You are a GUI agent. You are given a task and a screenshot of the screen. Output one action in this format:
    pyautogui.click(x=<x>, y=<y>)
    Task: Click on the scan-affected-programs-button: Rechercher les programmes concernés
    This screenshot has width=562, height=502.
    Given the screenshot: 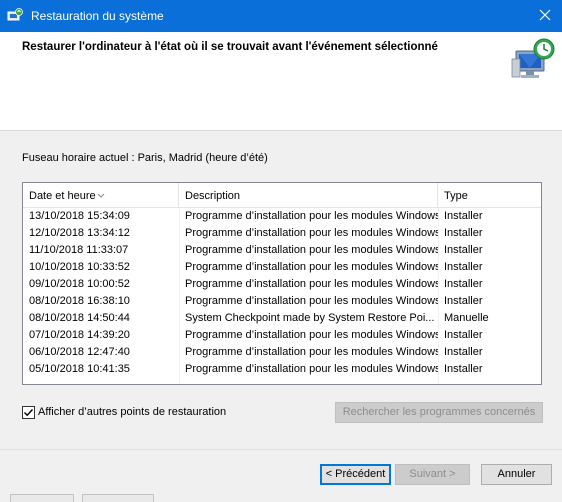 What is the action you would take?
    pyautogui.click(x=439, y=412)
    